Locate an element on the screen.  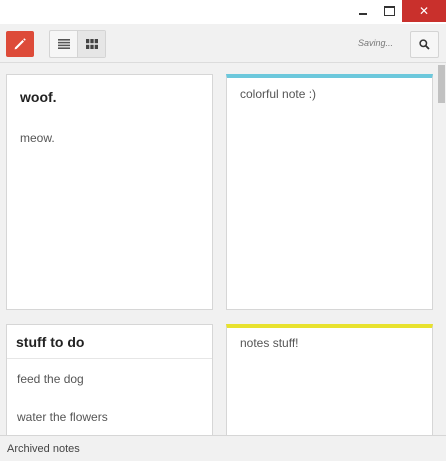
note-text: meow. is located at coordinates (37, 138).